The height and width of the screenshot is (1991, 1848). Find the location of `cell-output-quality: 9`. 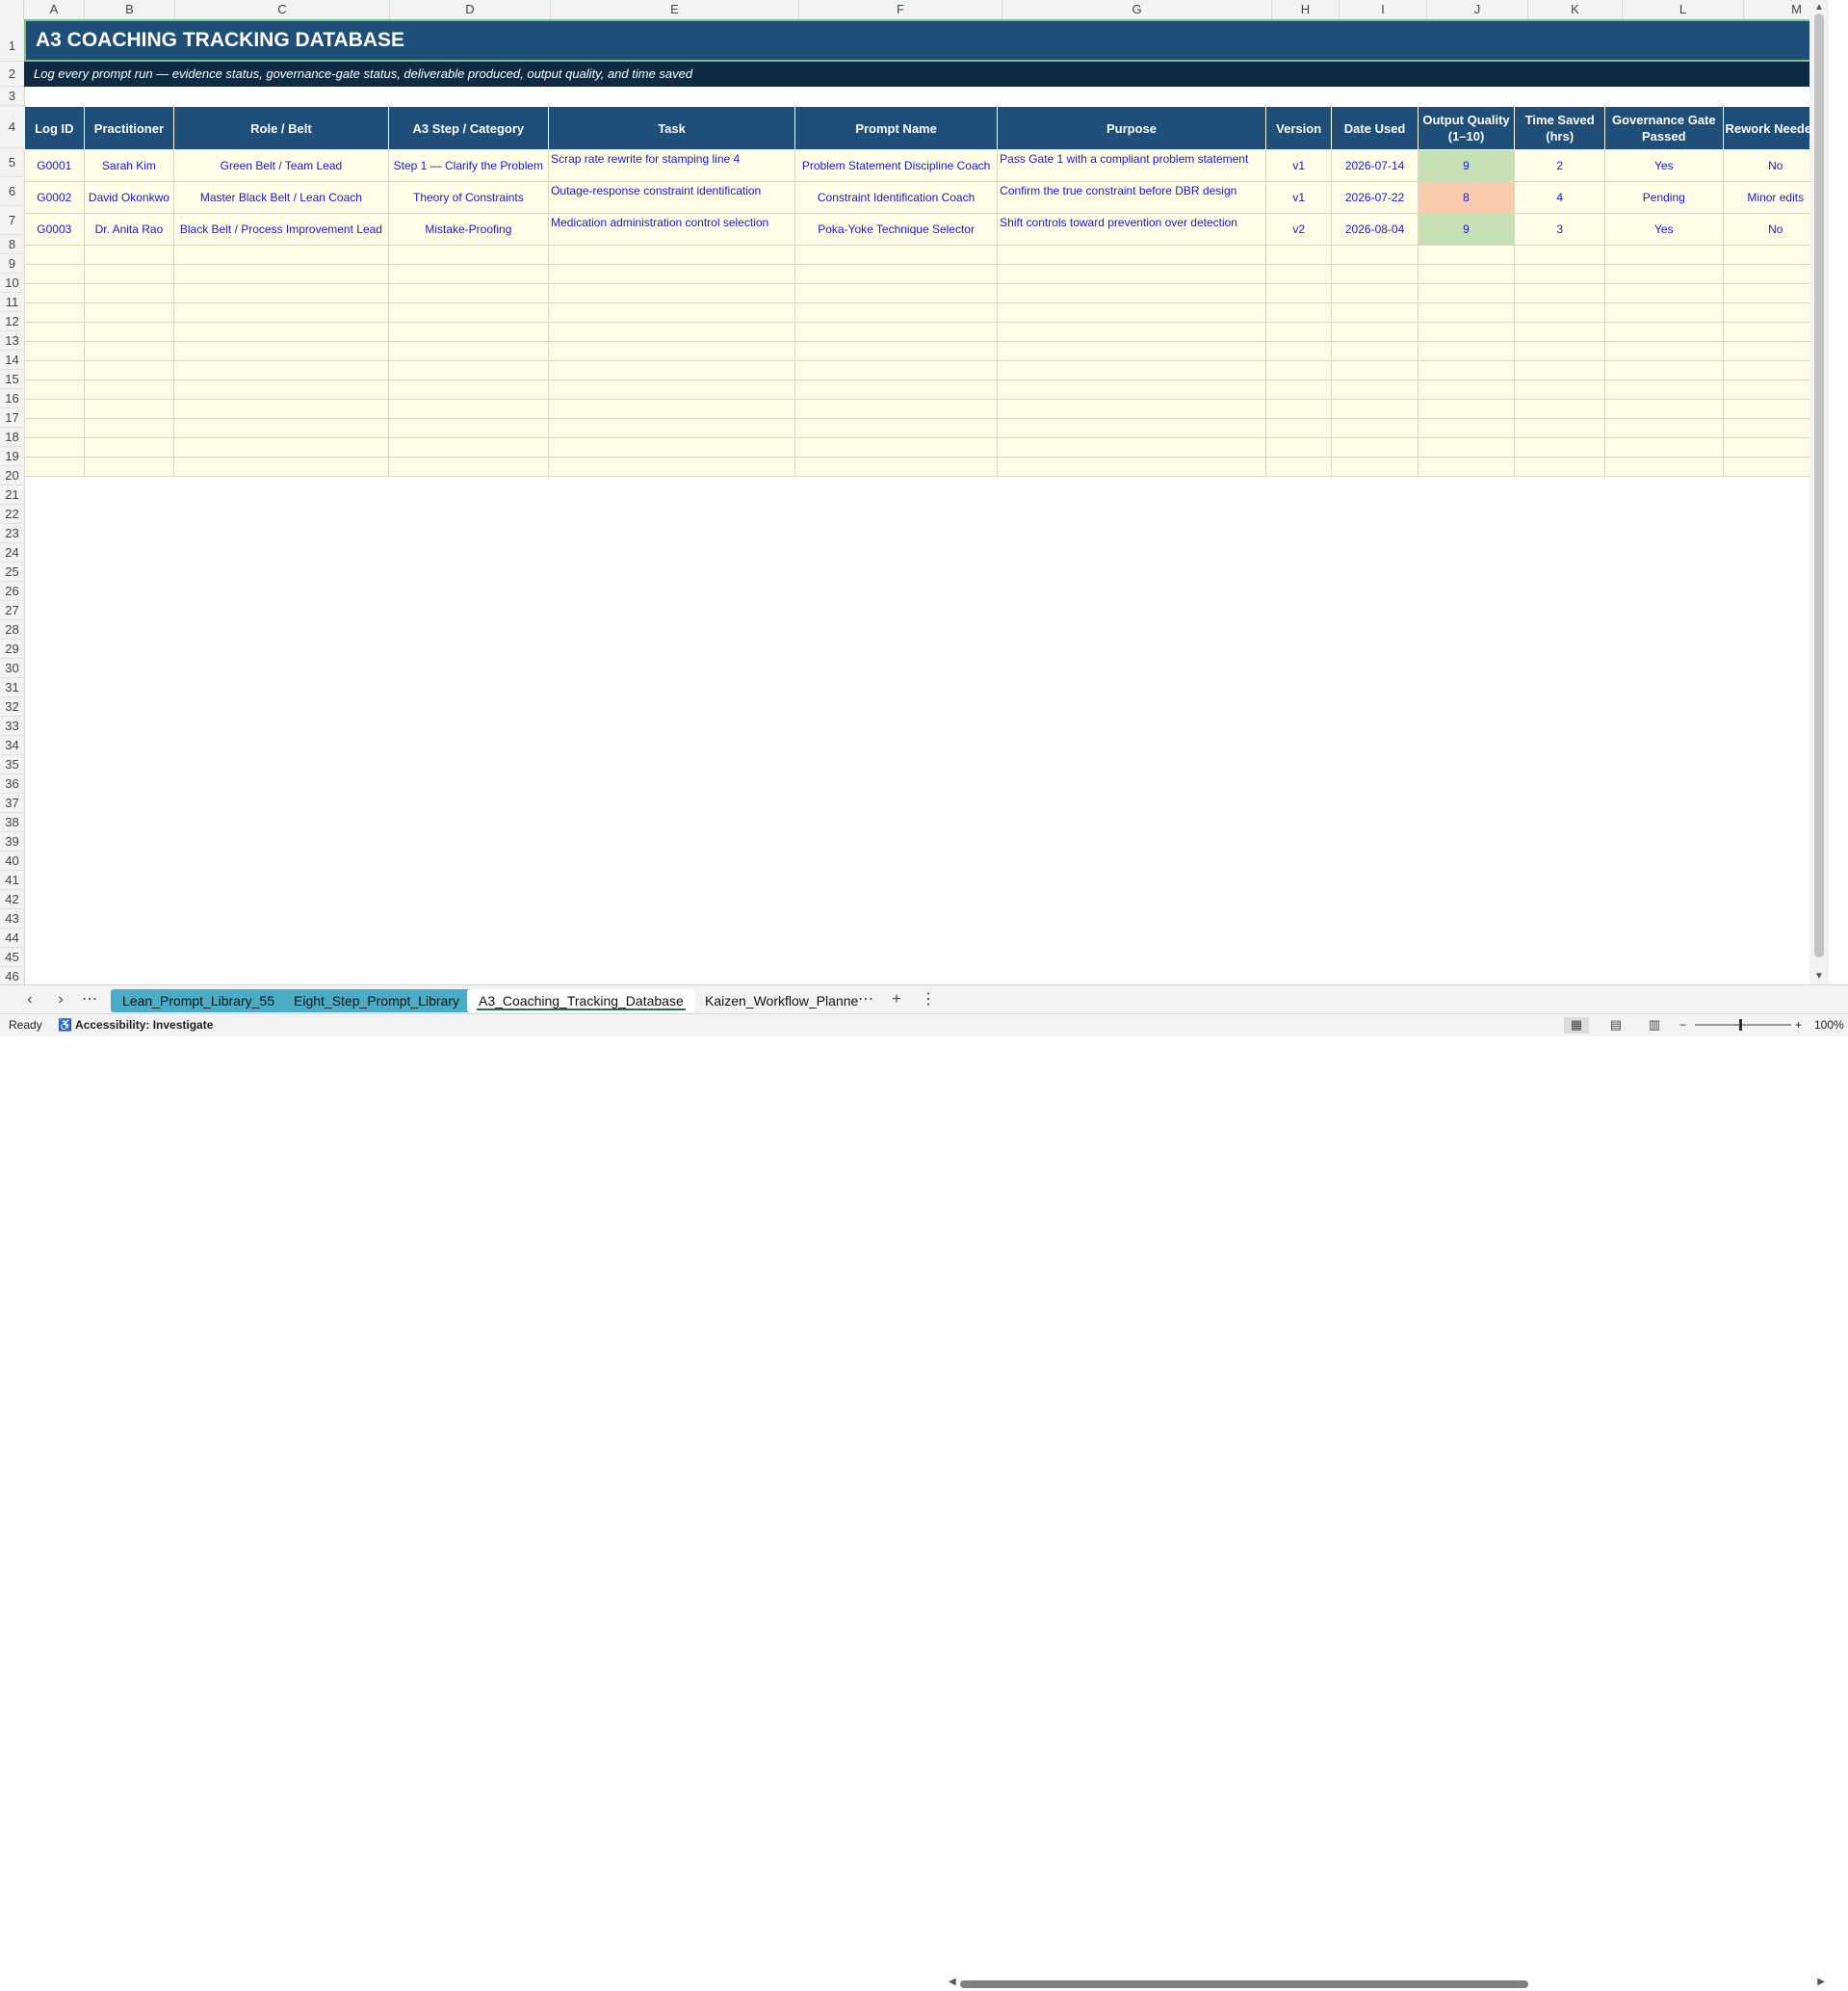

cell-output-quality: 9 is located at coordinates (1466, 229).